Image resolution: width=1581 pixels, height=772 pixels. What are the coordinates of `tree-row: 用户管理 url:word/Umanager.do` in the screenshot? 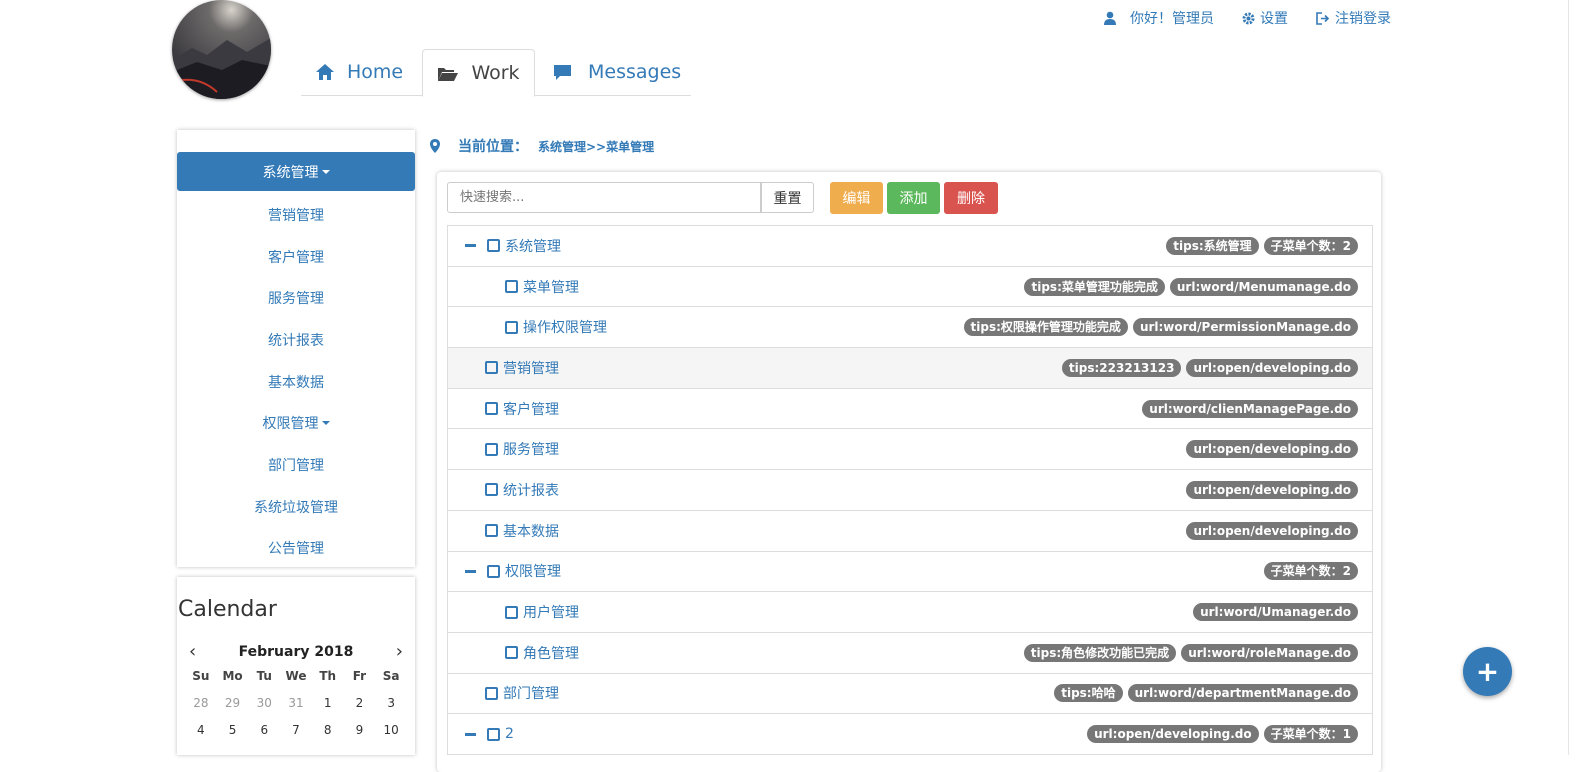 It's located at (910, 612).